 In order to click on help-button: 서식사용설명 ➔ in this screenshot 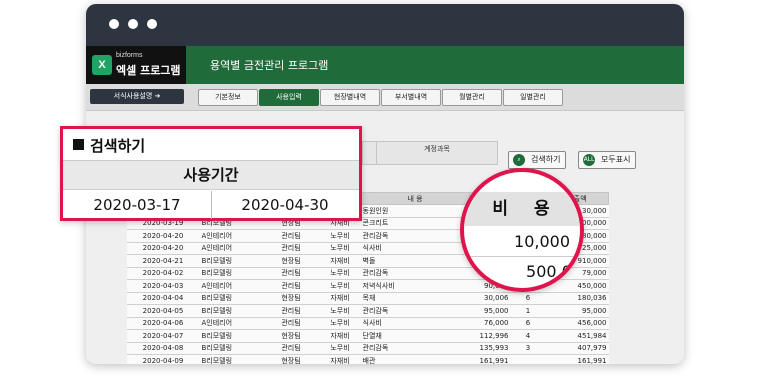, I will do `click(137, 96)`.